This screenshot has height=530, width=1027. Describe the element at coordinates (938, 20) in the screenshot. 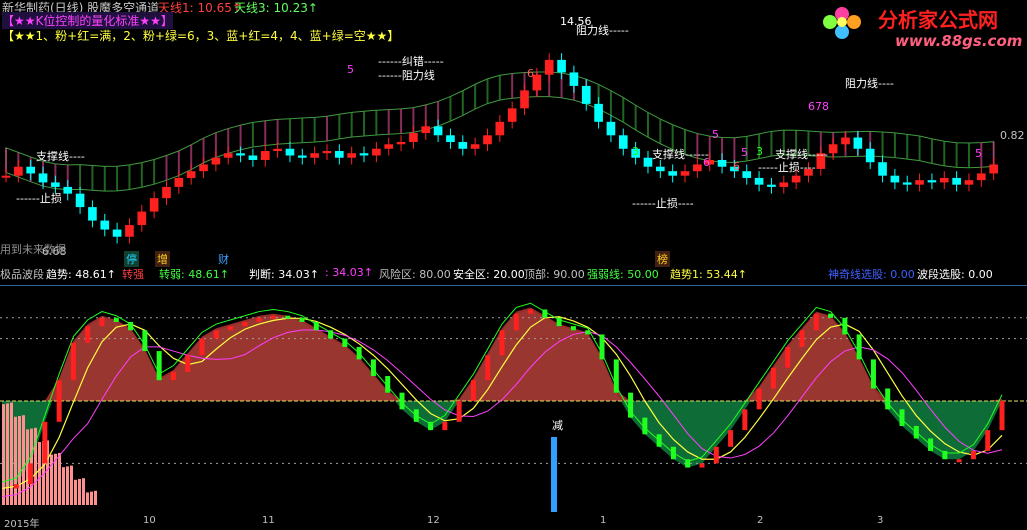

I see `logo-title: 分析家公式网` at that location.